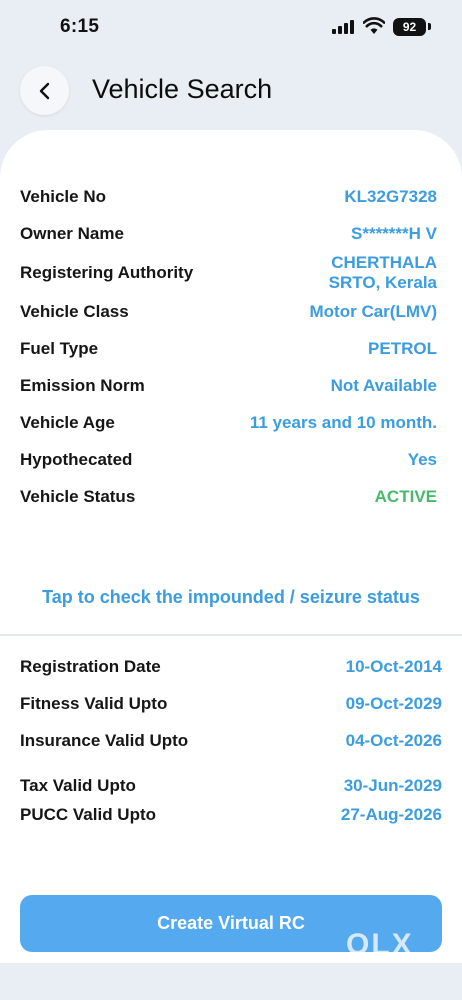  What do you see at coordinates (72, 233) in the screenshot?
I see `label-owner-name: Owner Name` at bounding box center [72, 233].